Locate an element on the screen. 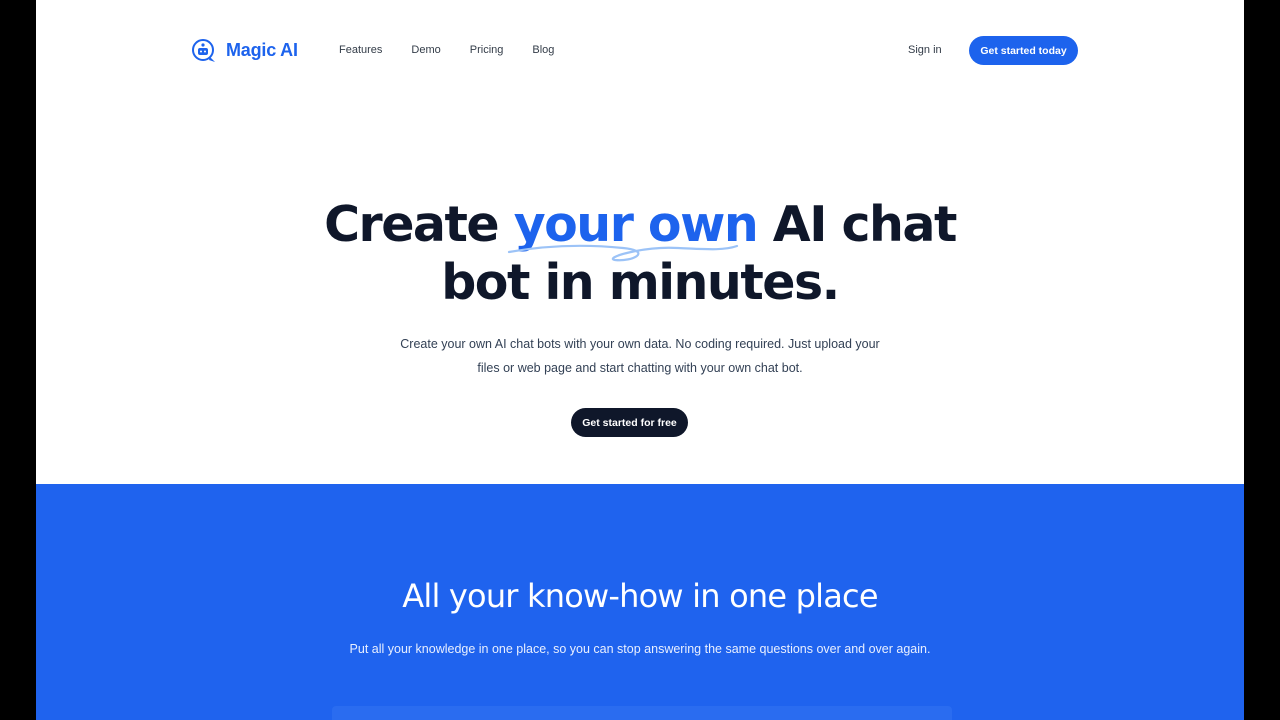 The image size is (1280, 720). nav-link-features: Features is located at coordinates (360, 50).